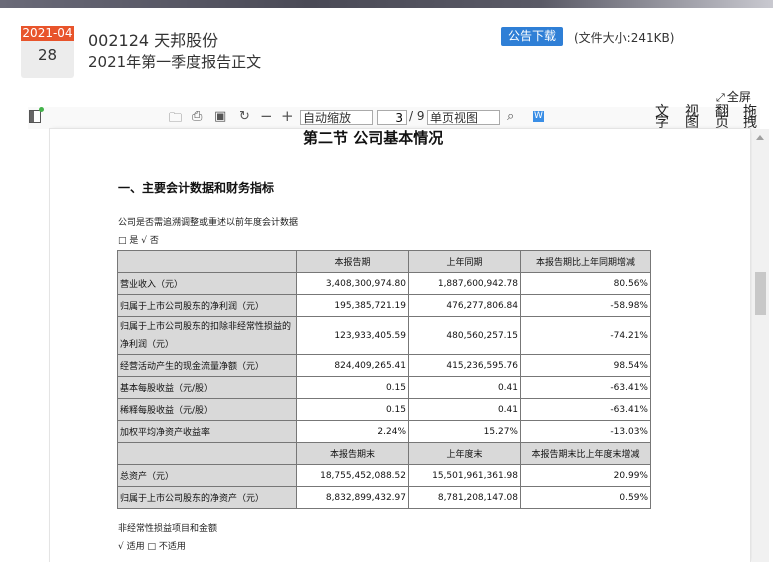 The height and width of the screenshot is (562, 773). I want to click on download-button: 公告下载, so click(532, 36).